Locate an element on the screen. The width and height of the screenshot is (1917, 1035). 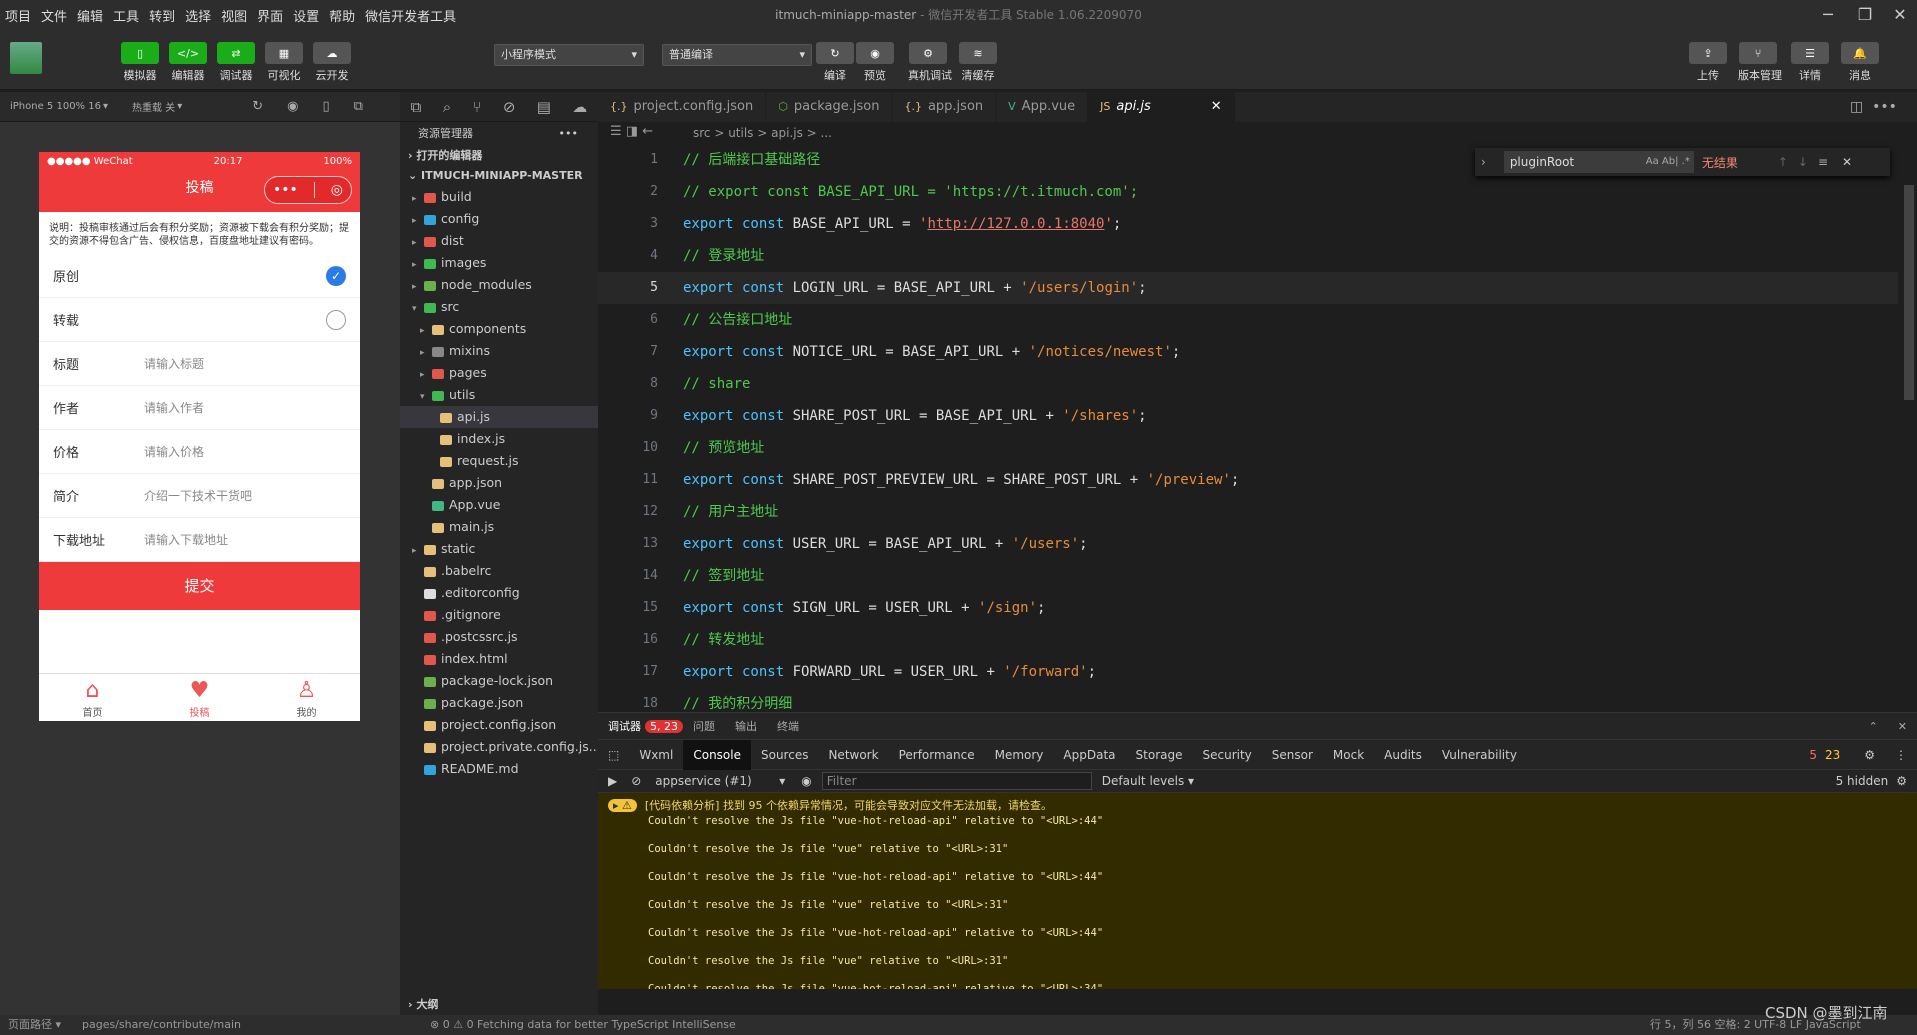
toolbar-mid-button: ◉ 预览 is located at coordinates (875, 62).